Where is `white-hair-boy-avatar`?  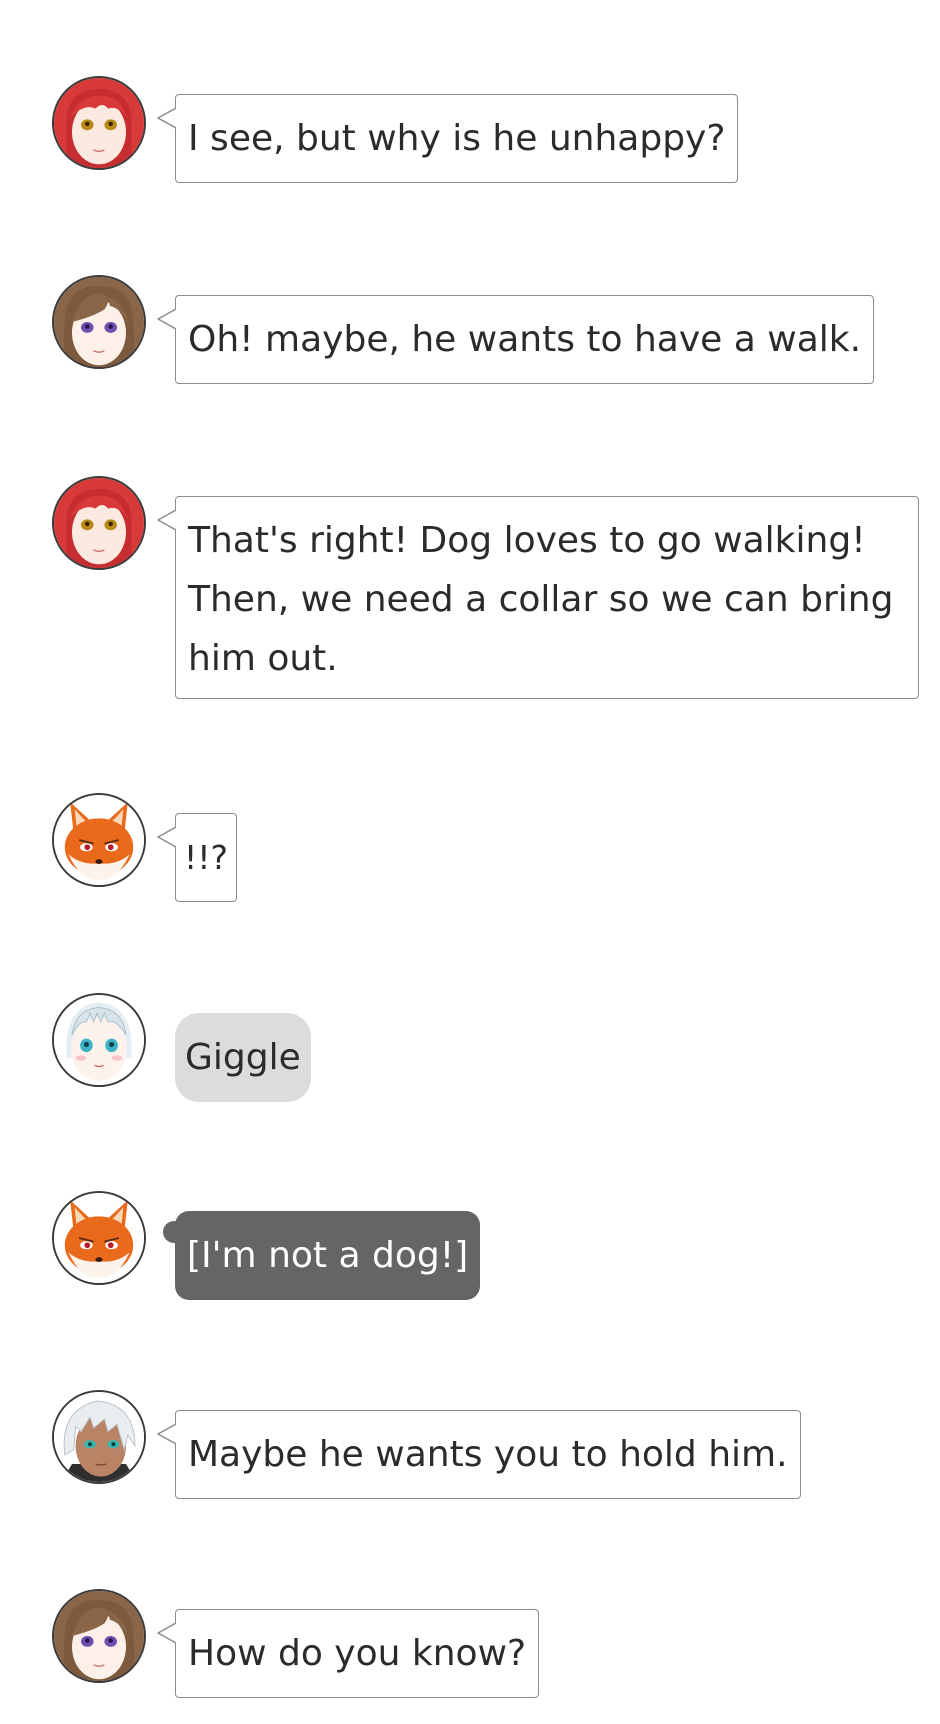 white-hair-boy-avatar is located at coordinates (99, 1437).